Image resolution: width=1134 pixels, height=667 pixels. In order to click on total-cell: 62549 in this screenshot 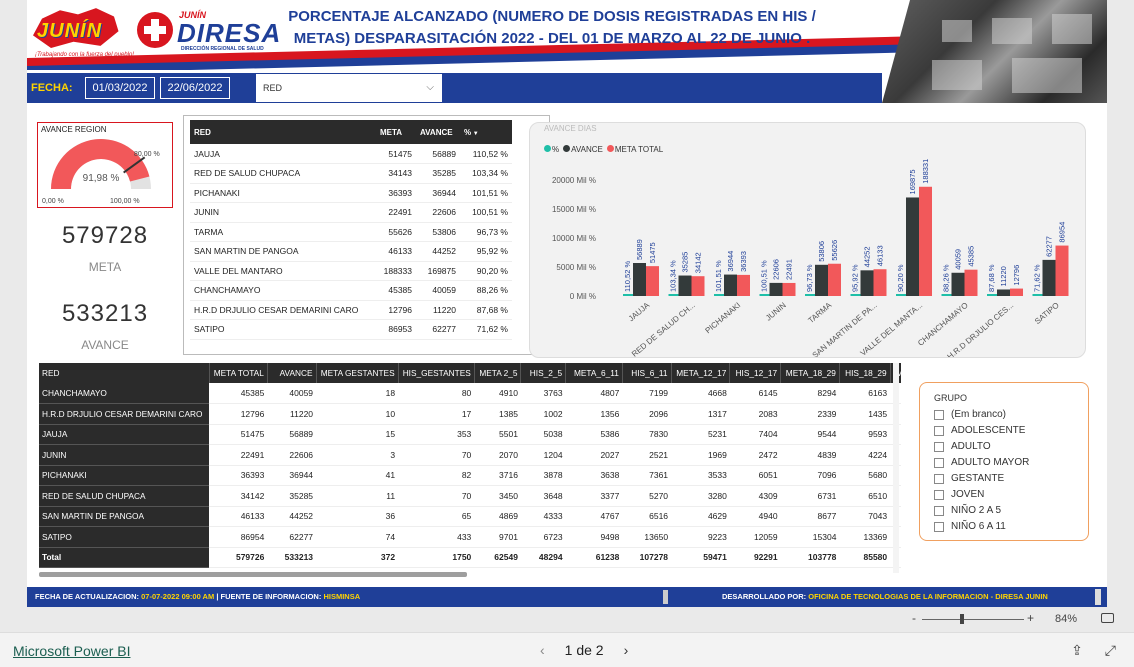, I will do `click(497, 557)`.